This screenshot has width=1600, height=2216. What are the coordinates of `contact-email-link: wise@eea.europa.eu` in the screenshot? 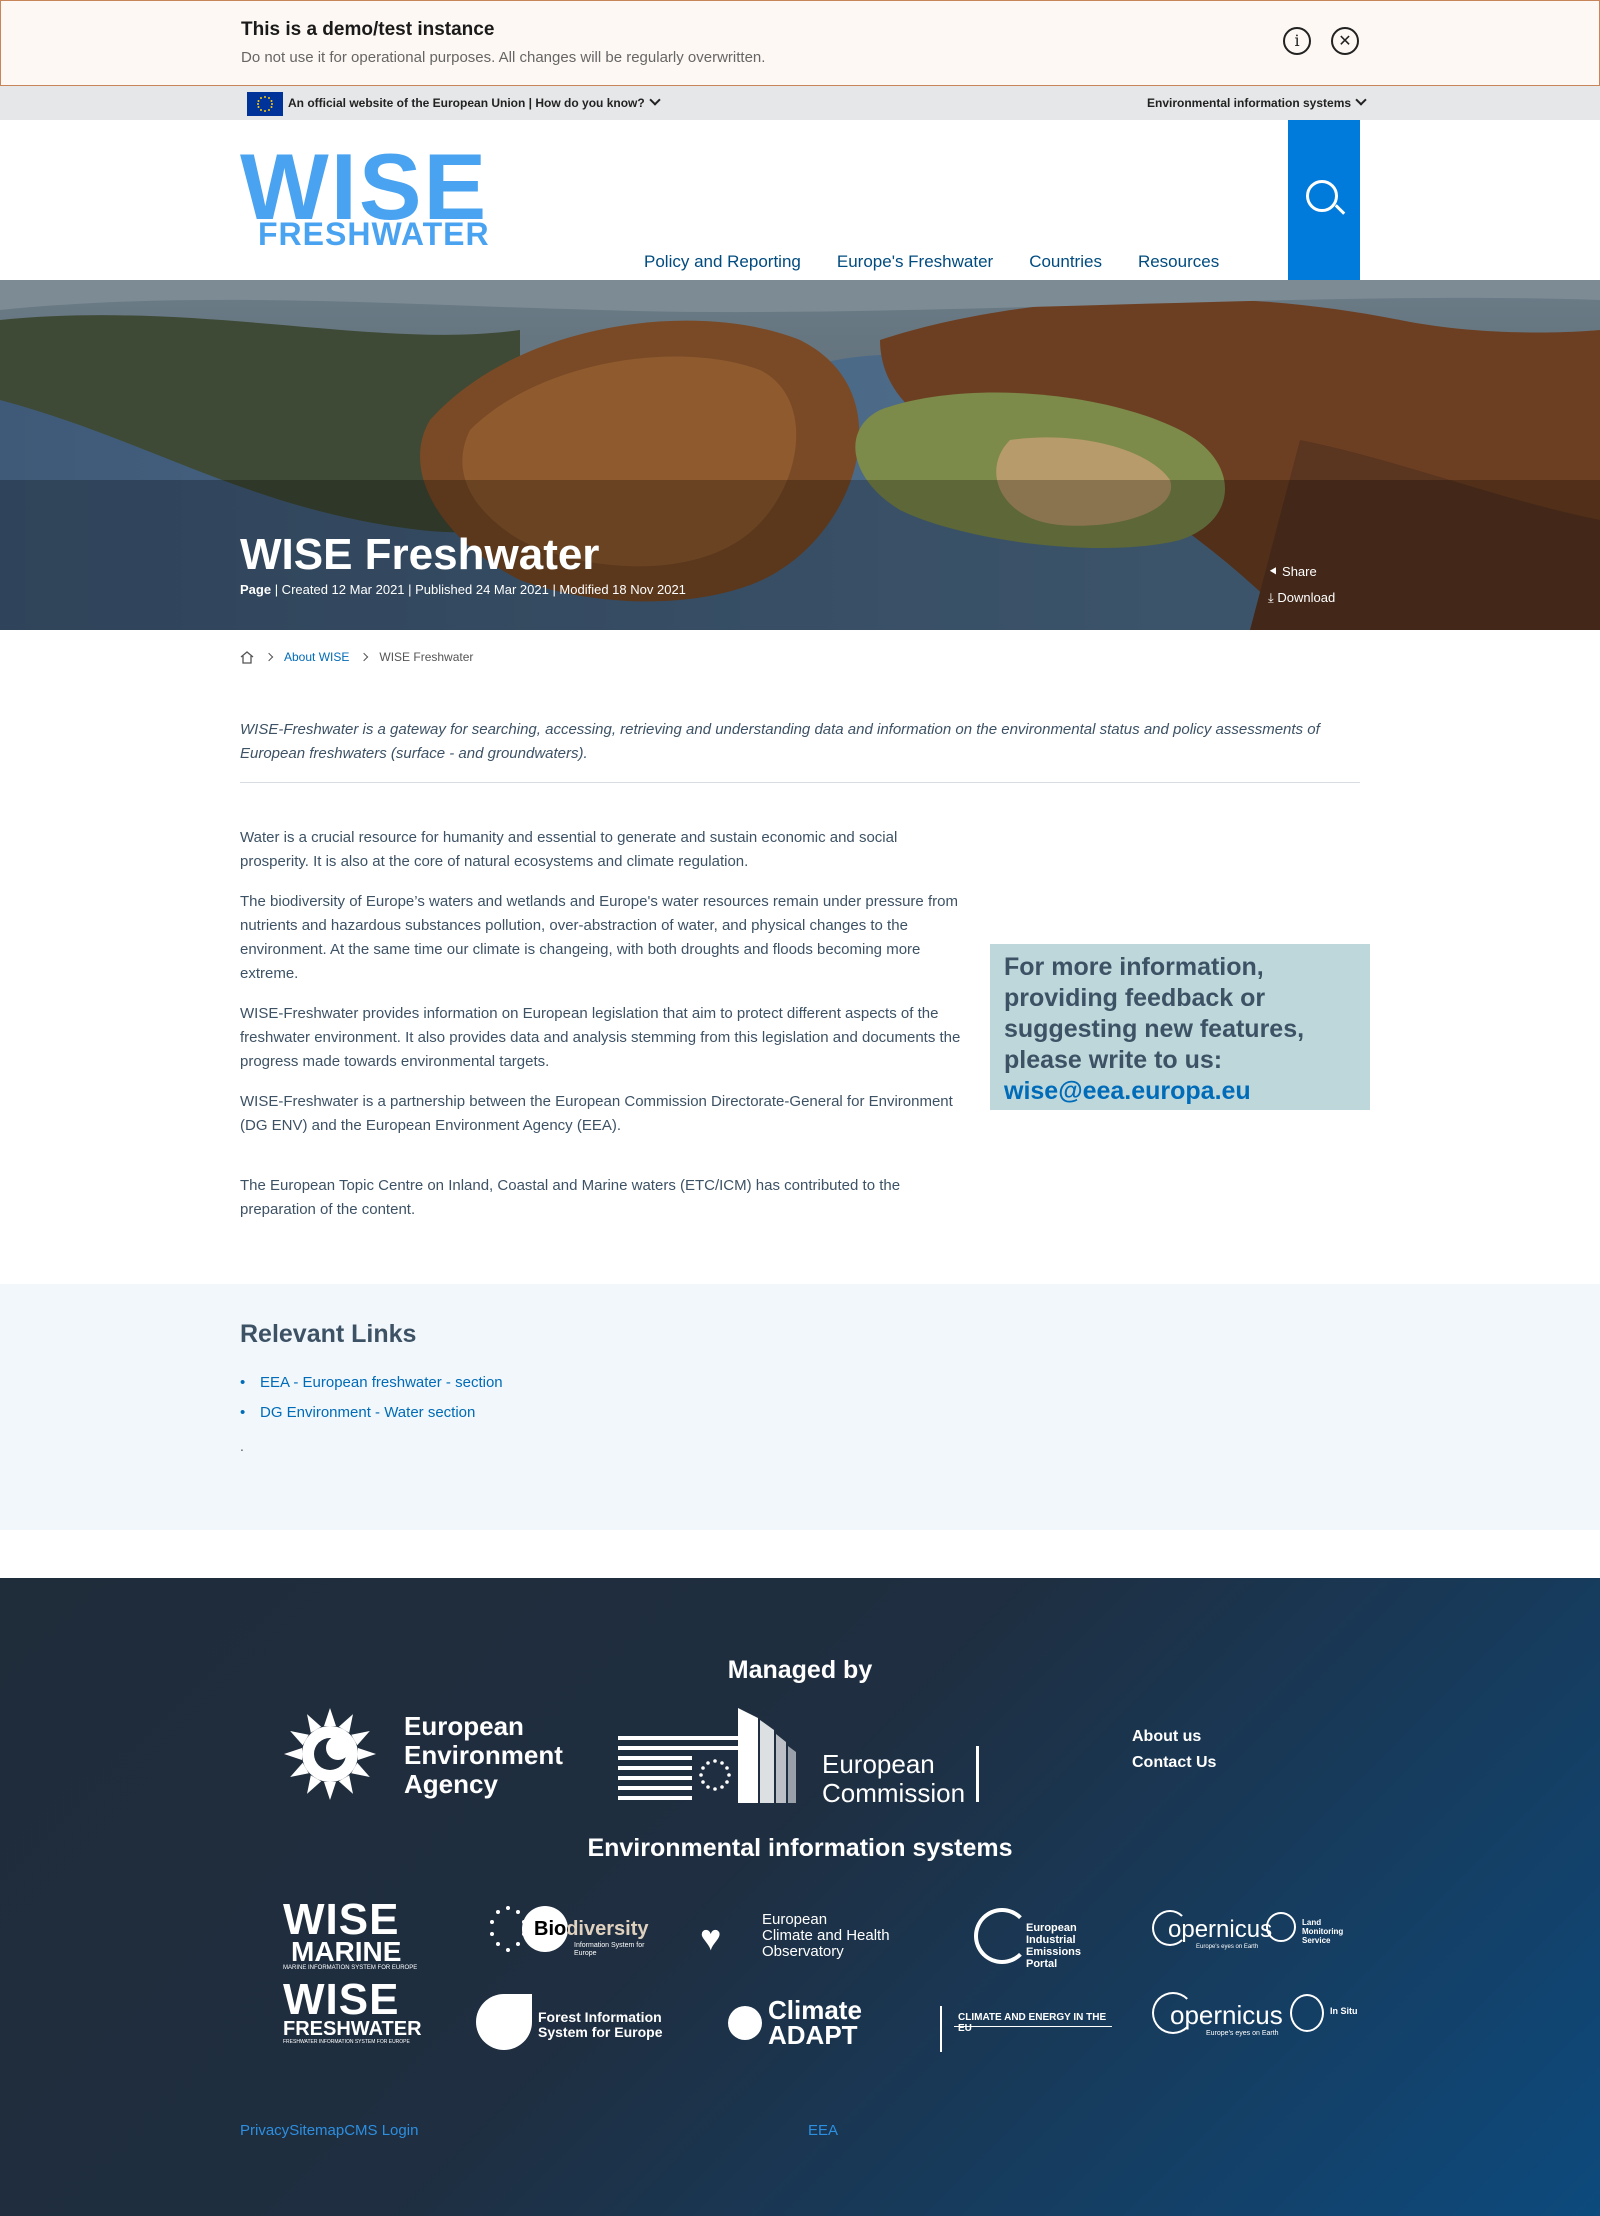 It's located at (1180, 1091).